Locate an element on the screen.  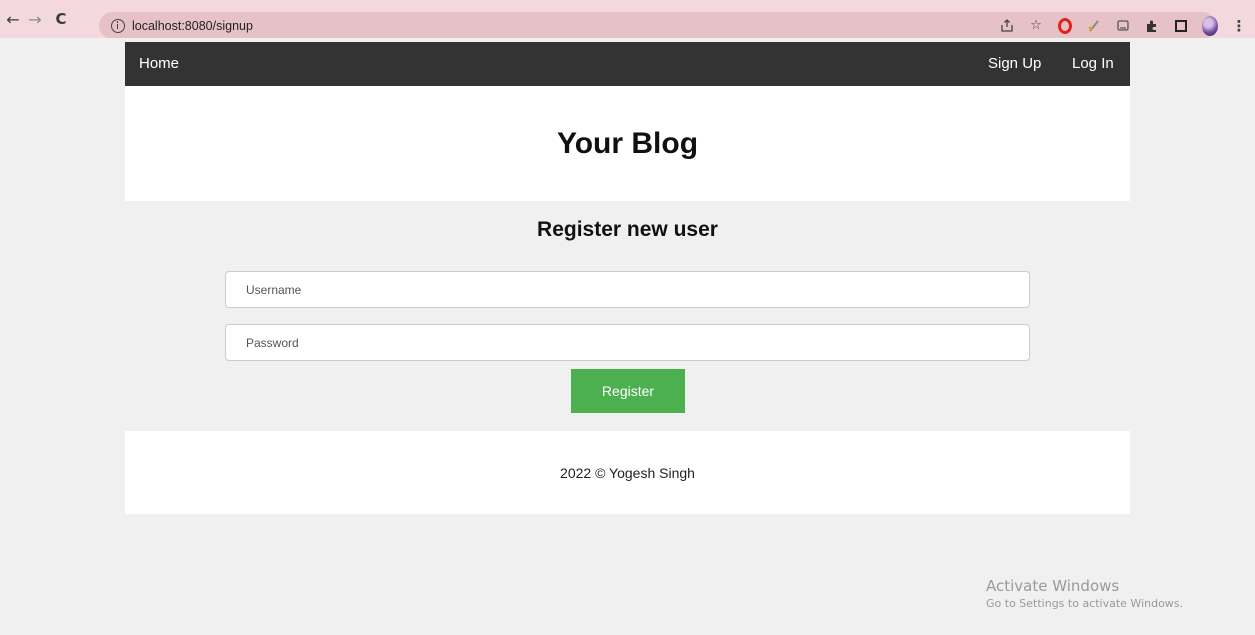
password-input is located at coordinates (627, 342).